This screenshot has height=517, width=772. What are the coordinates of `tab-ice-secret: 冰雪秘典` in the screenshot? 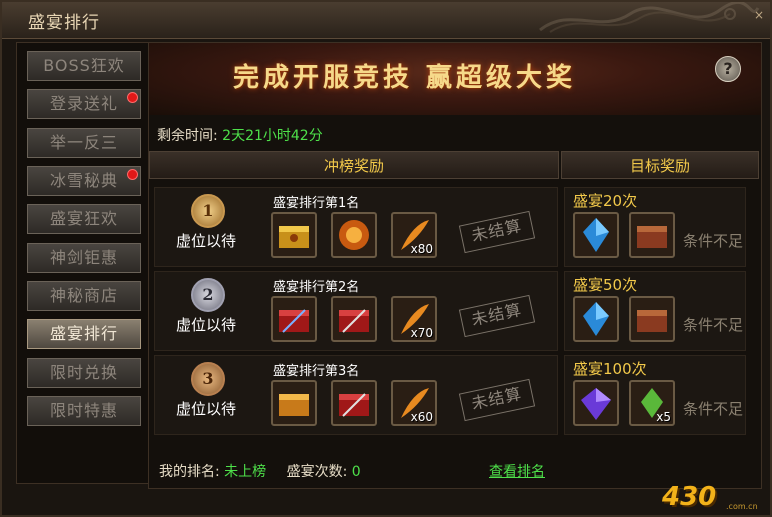 It's located at (84, 181).